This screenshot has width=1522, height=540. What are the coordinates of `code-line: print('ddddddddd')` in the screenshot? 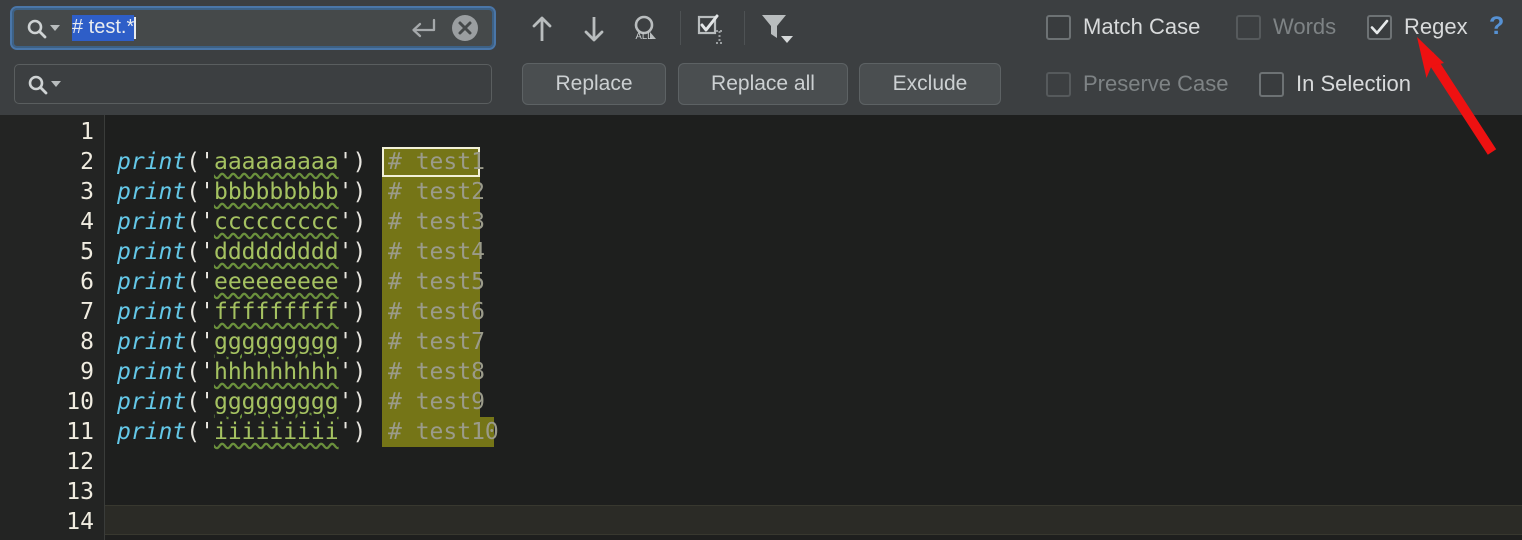 It's located at (242, 252).